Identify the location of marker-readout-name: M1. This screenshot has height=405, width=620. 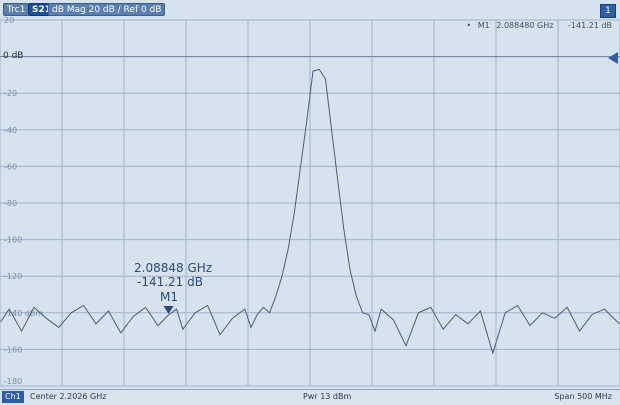
(483, 25).